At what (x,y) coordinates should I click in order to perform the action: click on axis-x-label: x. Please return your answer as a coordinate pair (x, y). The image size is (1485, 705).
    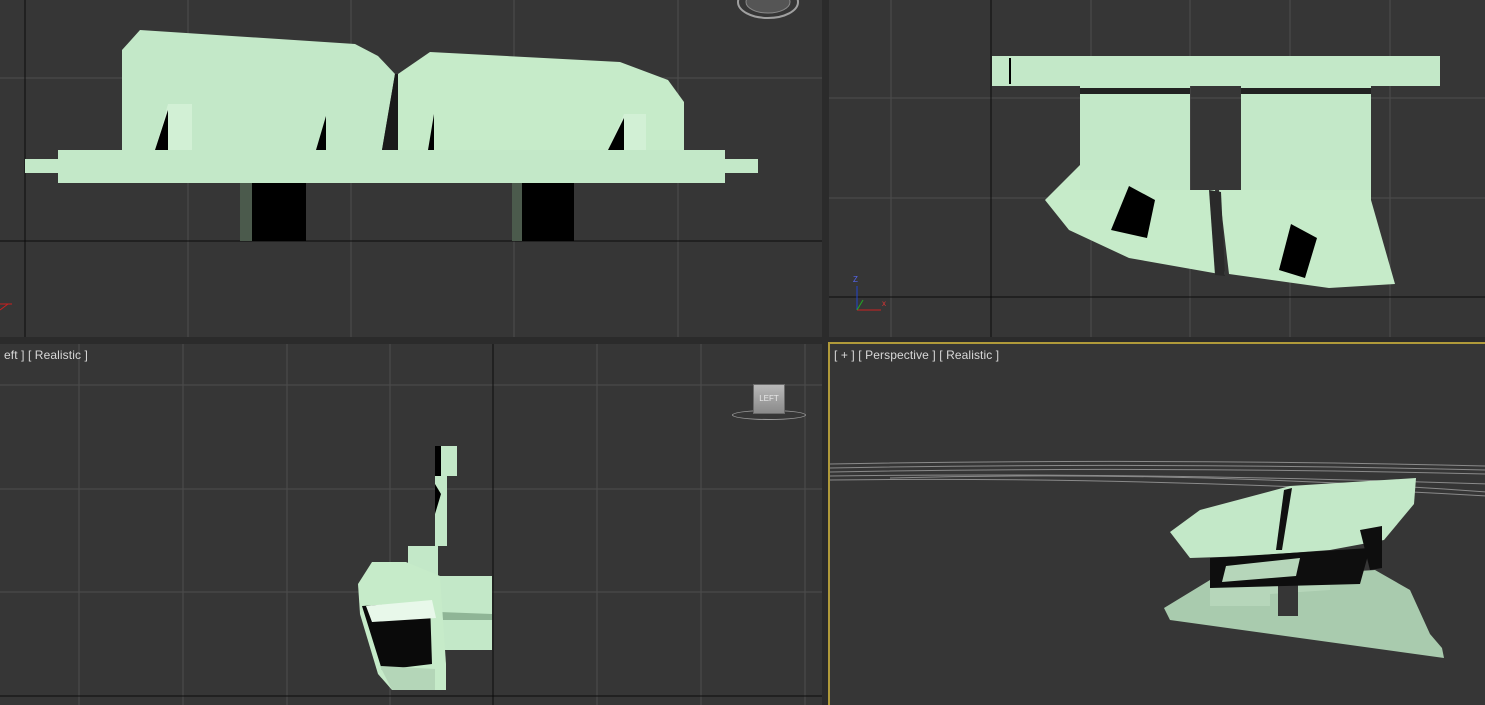
    Looking at the image, I should click on (884, 303).